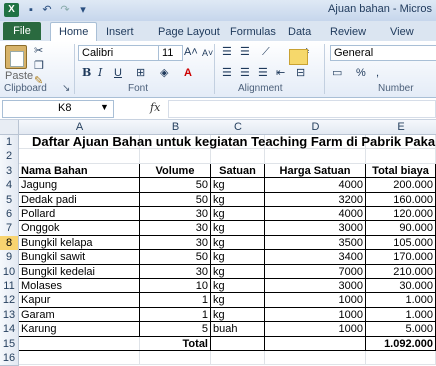 Image resolution: width=436 pixels, height=366 pixels. What do you see at coordinates (315, 329) in the screenshot?
I see `table-cell: 1000` at bounding box center [315, 329].